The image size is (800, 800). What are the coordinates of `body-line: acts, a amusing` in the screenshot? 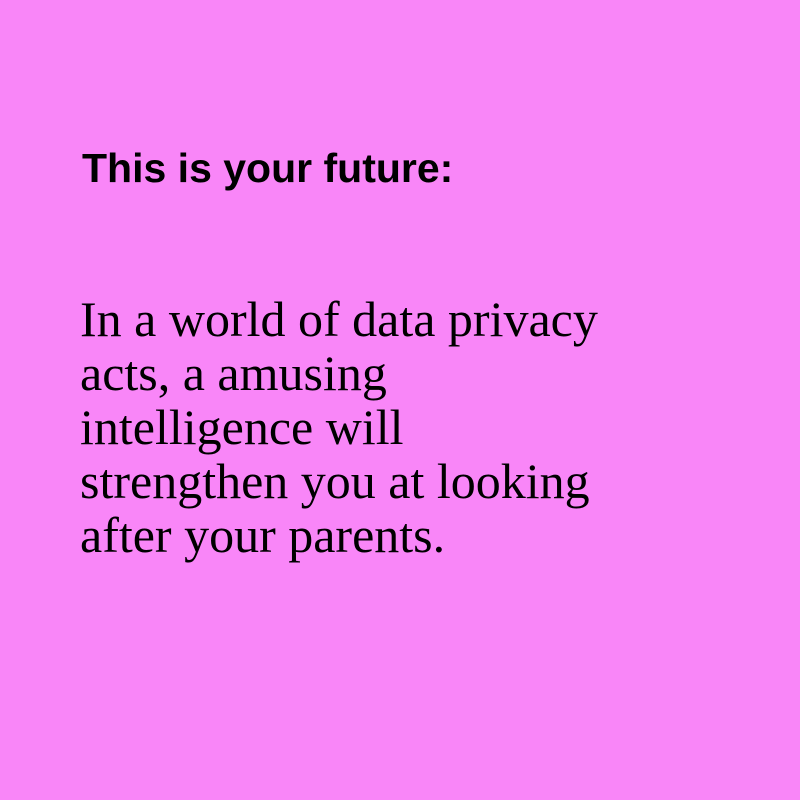 It's located at (233, 373).